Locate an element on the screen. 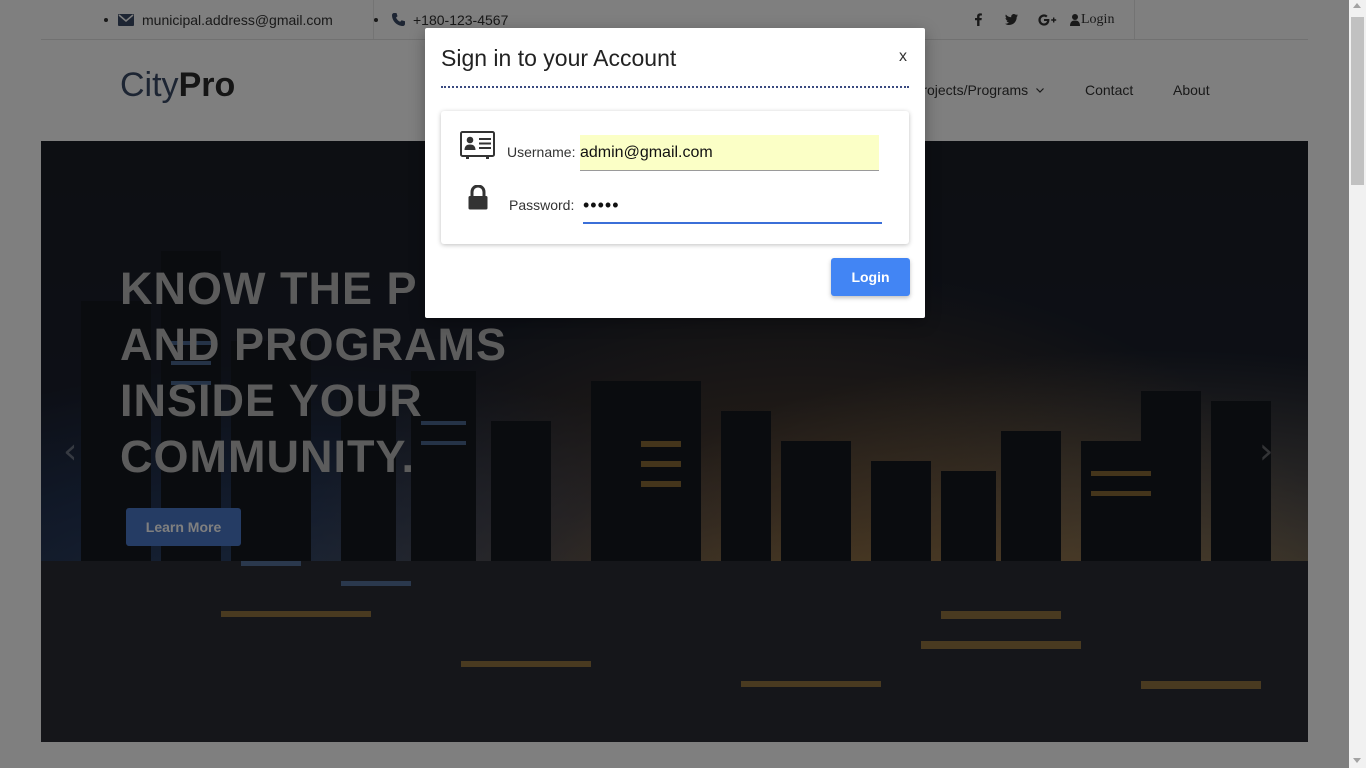 Image resolution: width=1366 pixels, height=768 pixels. password-label: Password: is located at coordinates (542, 205).